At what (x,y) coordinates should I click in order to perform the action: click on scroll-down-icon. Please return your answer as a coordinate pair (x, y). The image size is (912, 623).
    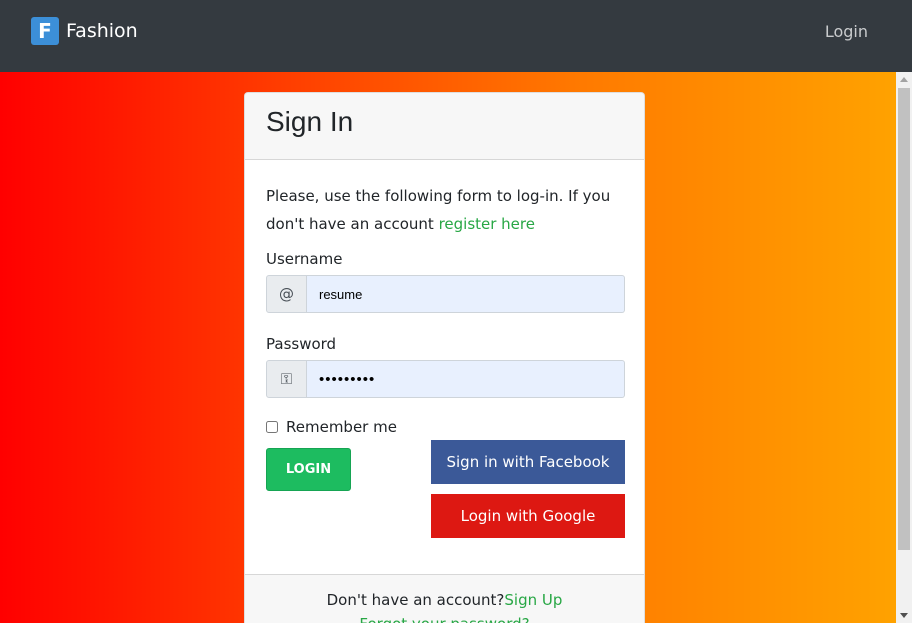
    Looking at the image, I should click on (904, 615).